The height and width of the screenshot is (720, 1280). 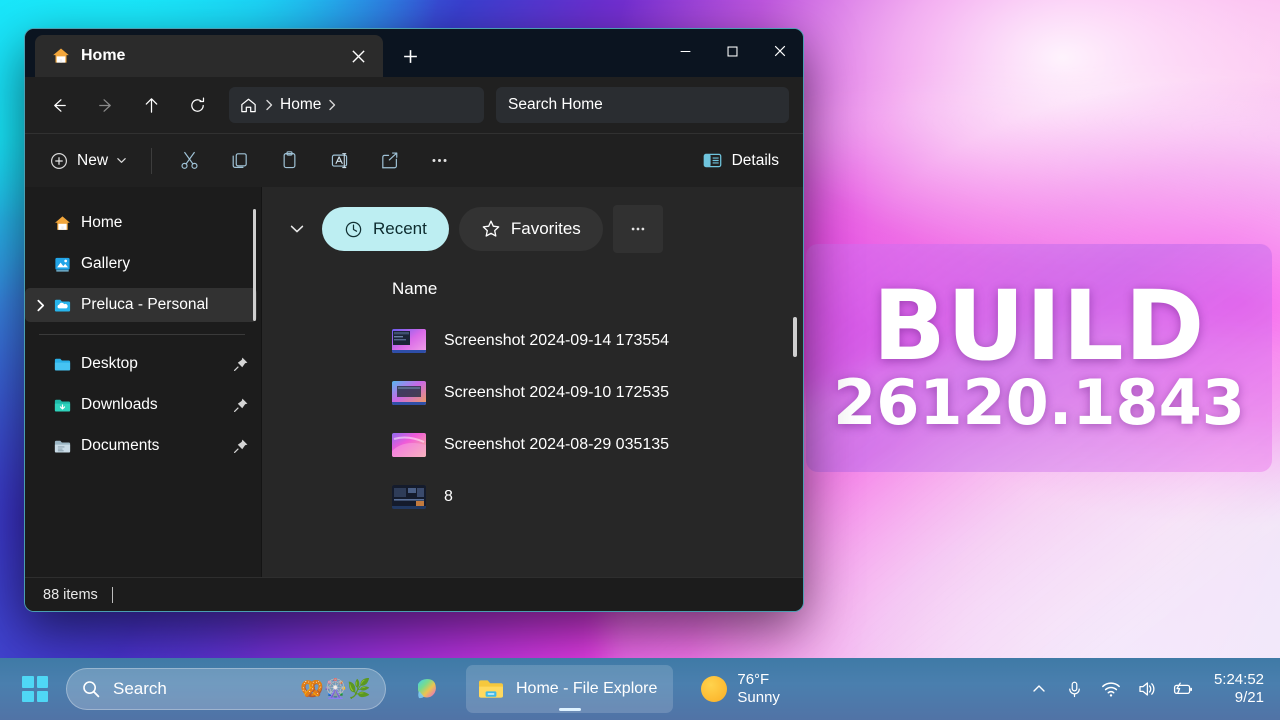 What do you see at coordinates (532, 497) in the screenshot?
I see `list-item: 8` at bounding box center [532, 497].